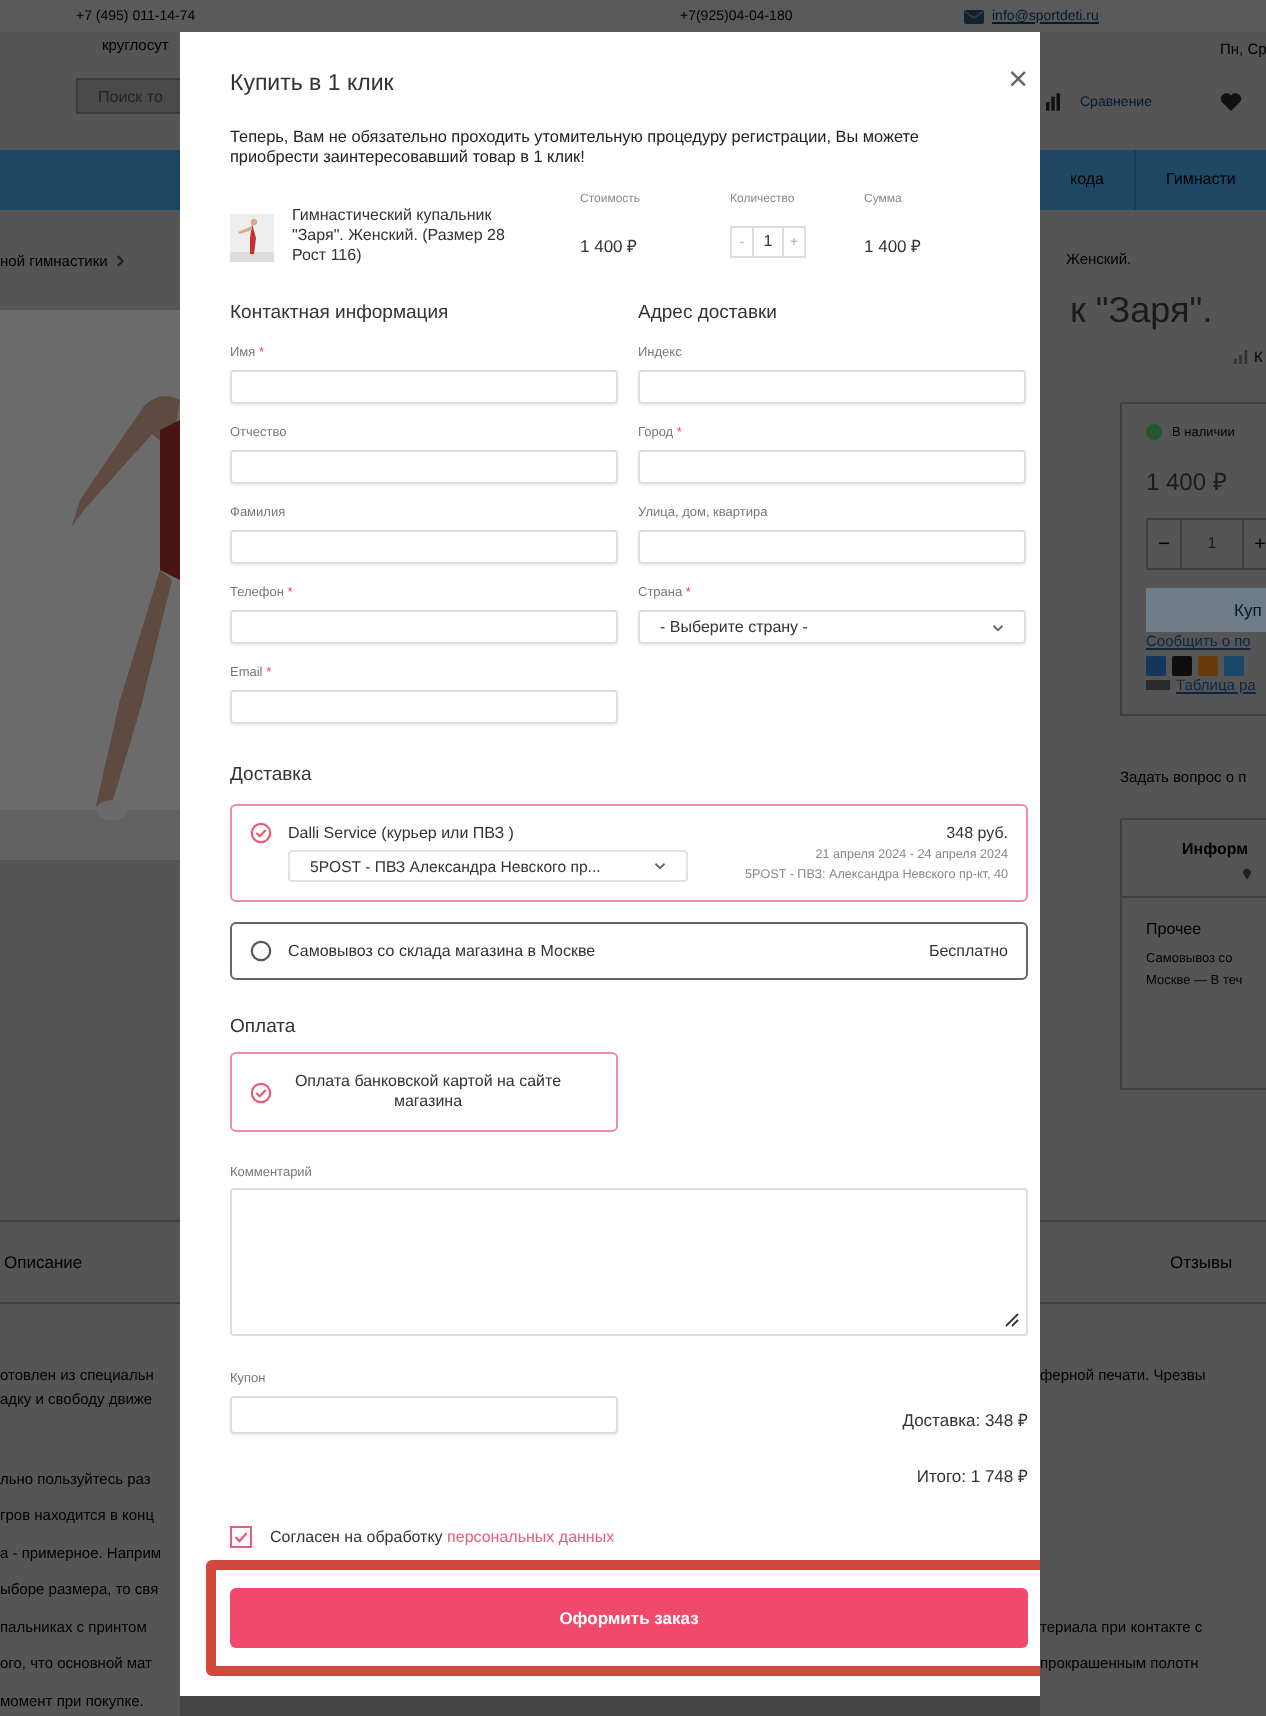  What do you see at coordinates (971, 1475) in the screenshot?
I see `order-total: Итого: 1 748 ₽` at bounding box center [971, 1475].